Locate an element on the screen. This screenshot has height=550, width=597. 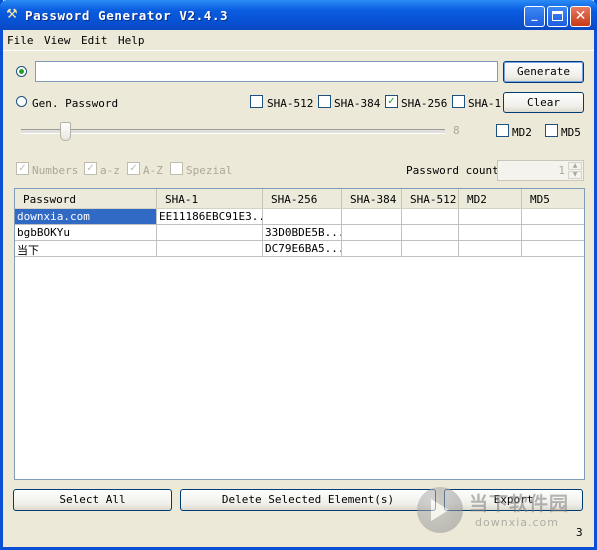
watermark-logo: 当下软件园 downxia.com is located at coordinates (502, 511).